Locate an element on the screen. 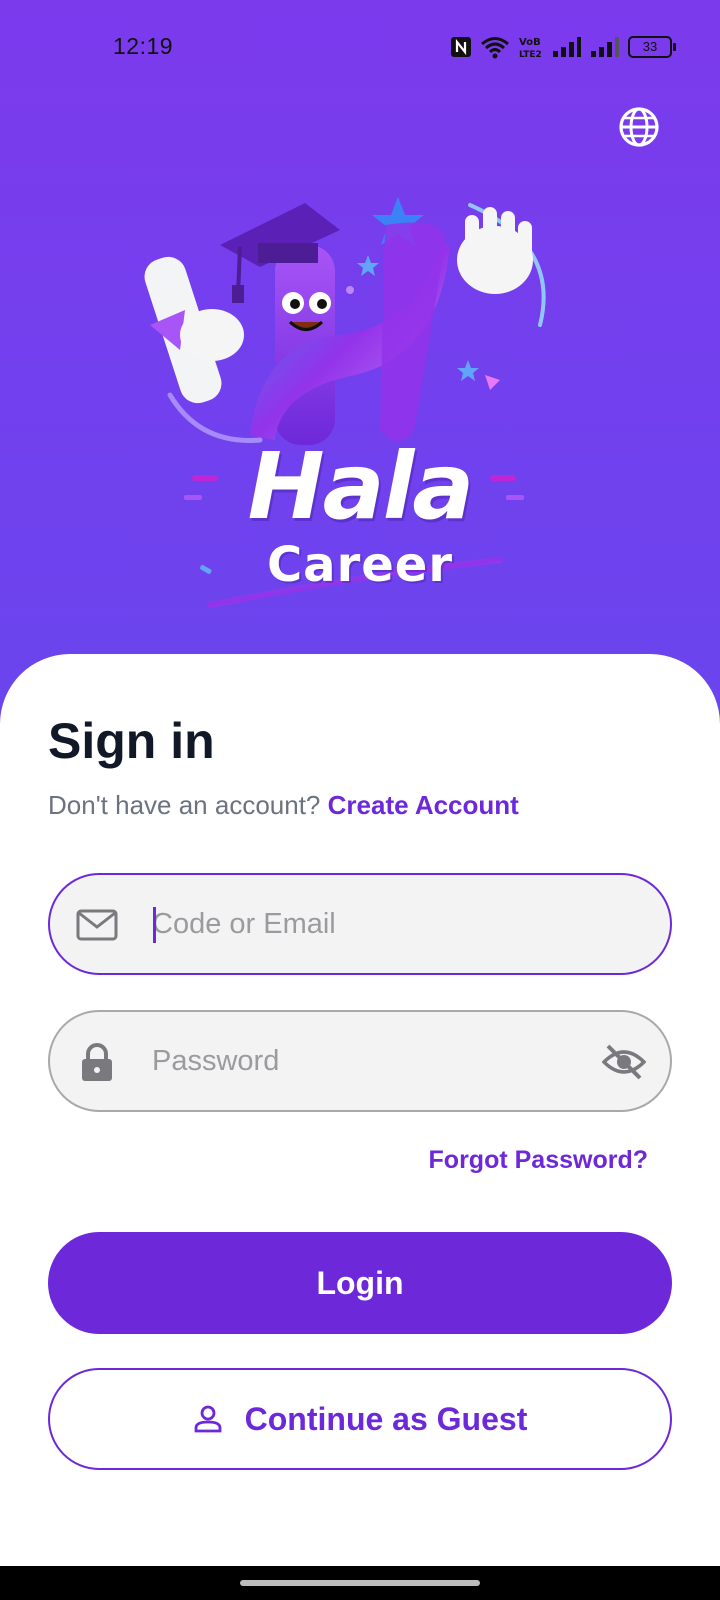 This screenshot has width=720, height=1600. password-field is located at coordinates (360, 1061).